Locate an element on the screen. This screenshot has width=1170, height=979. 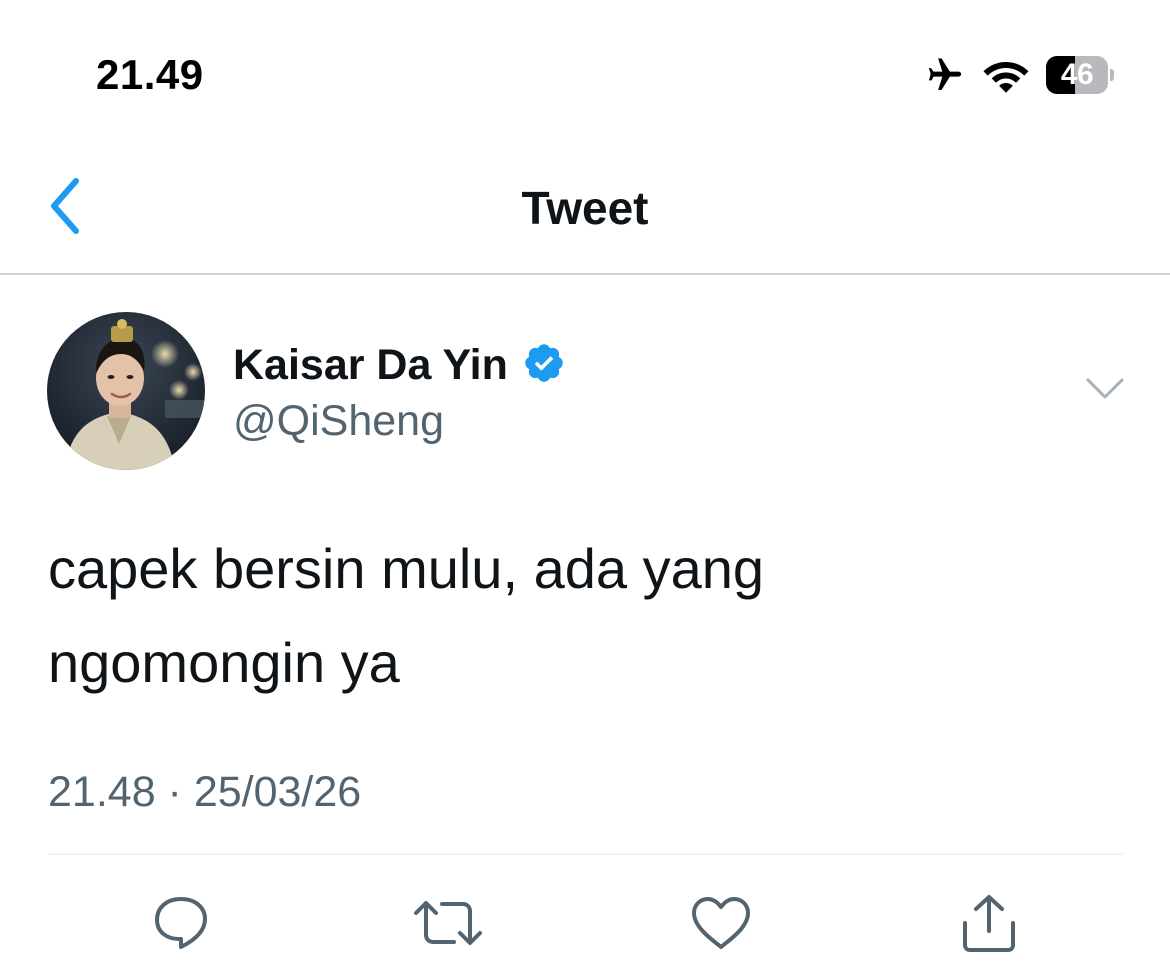
tweet-timestamp: 21.48 · 25/03/26 is located at coordinates (204, 792).